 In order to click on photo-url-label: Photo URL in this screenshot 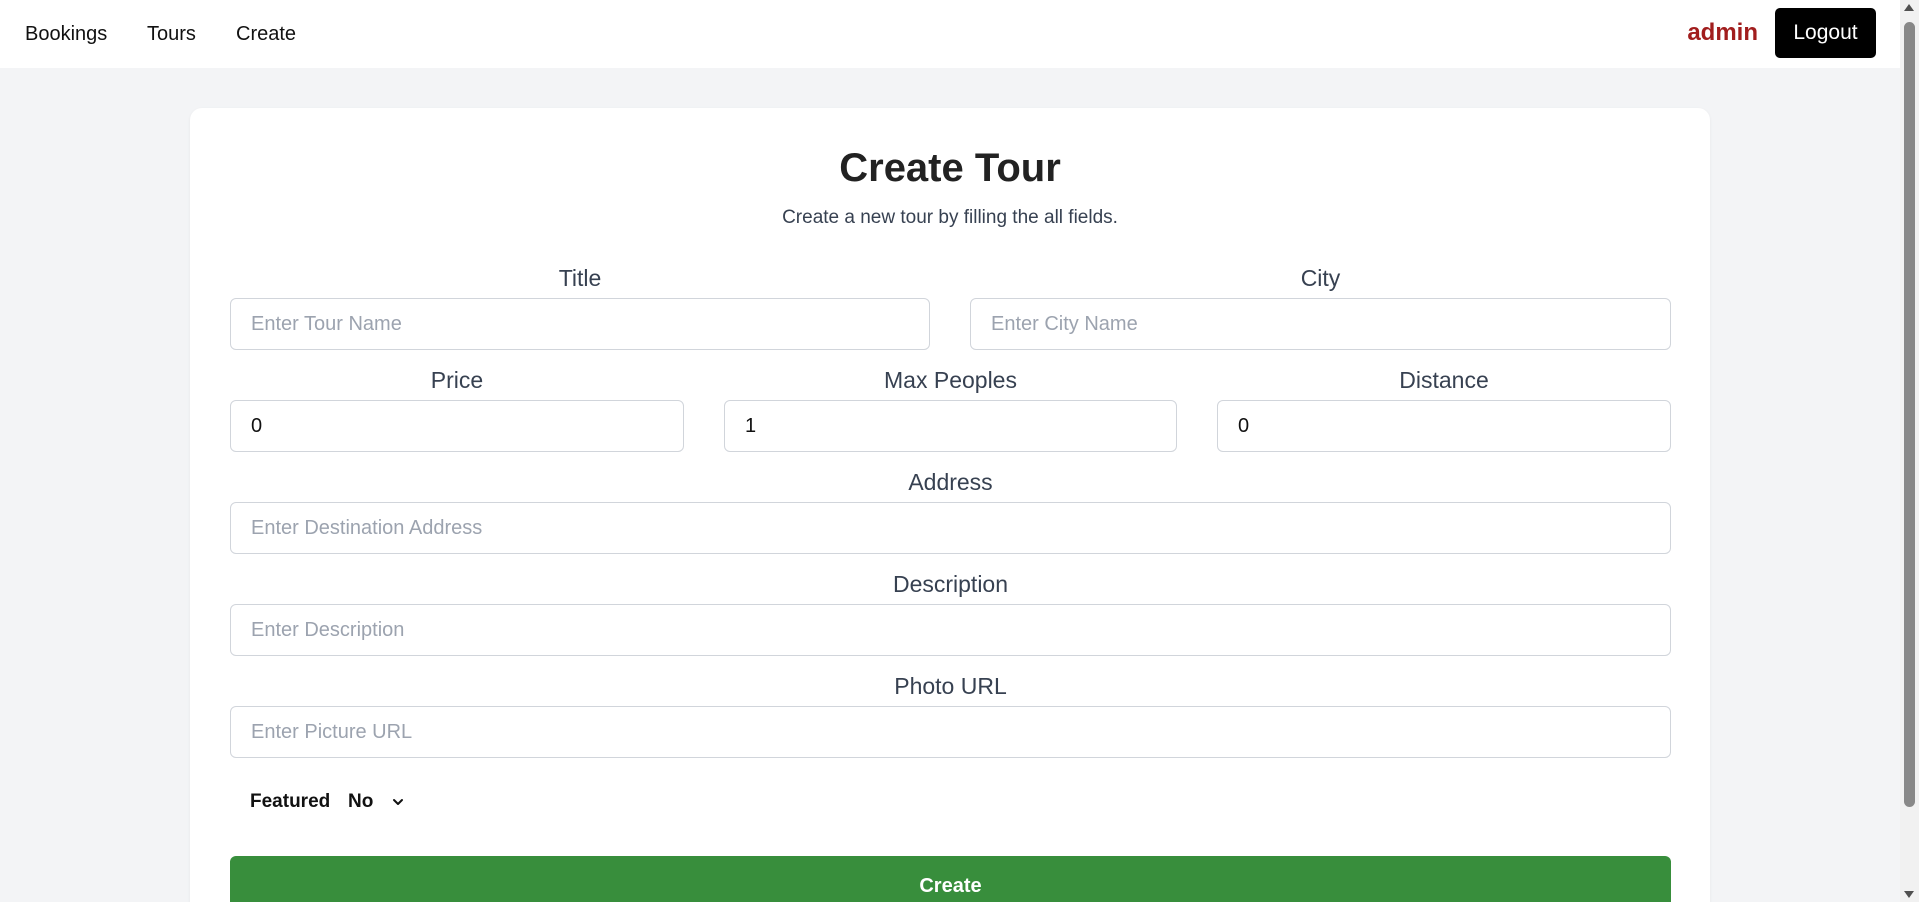, I will do `click(950, 686)`.